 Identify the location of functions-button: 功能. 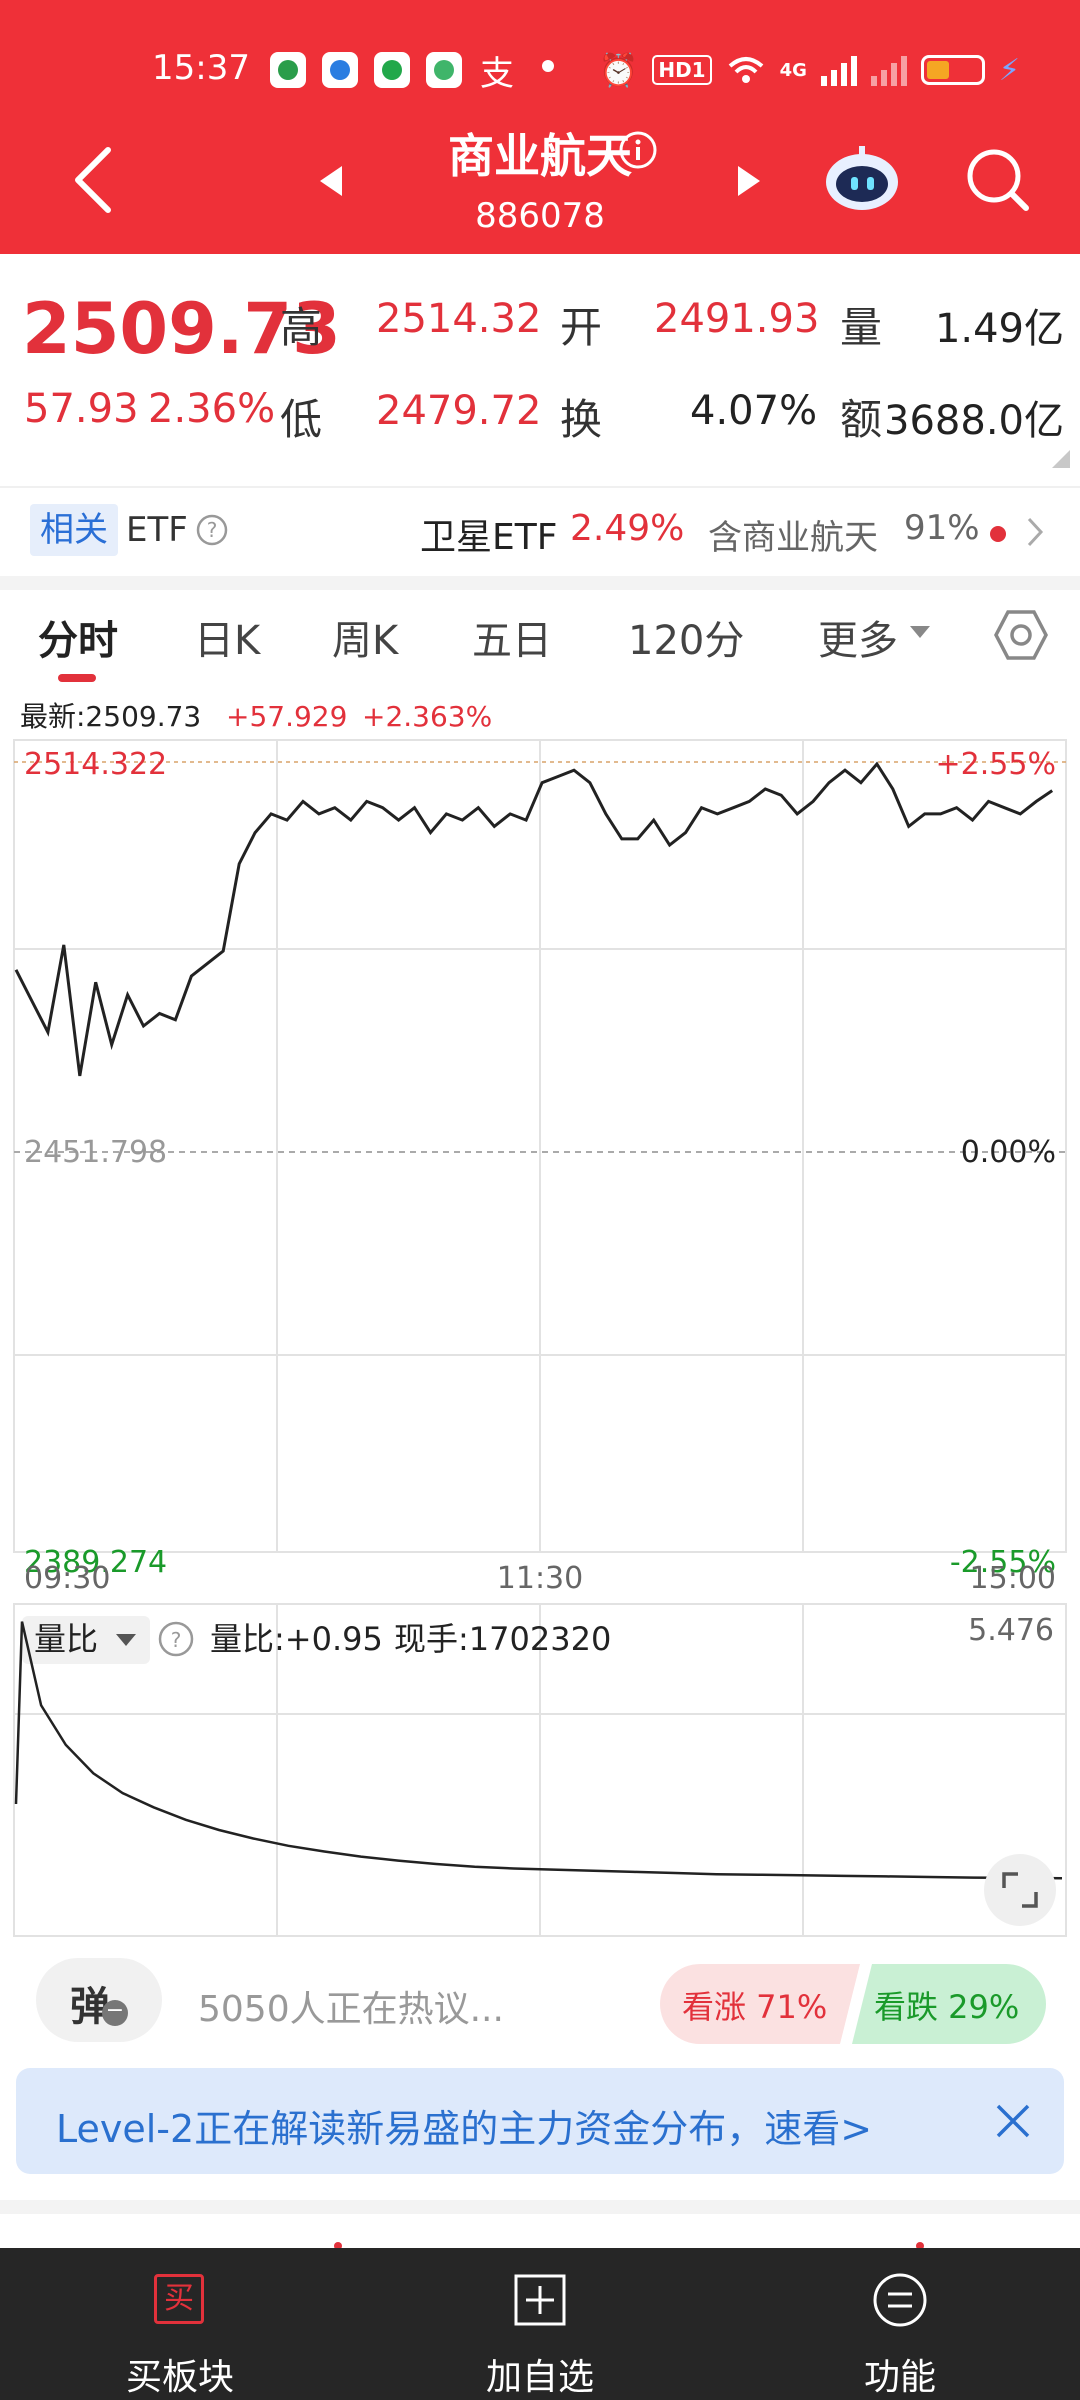
(900, 2324).